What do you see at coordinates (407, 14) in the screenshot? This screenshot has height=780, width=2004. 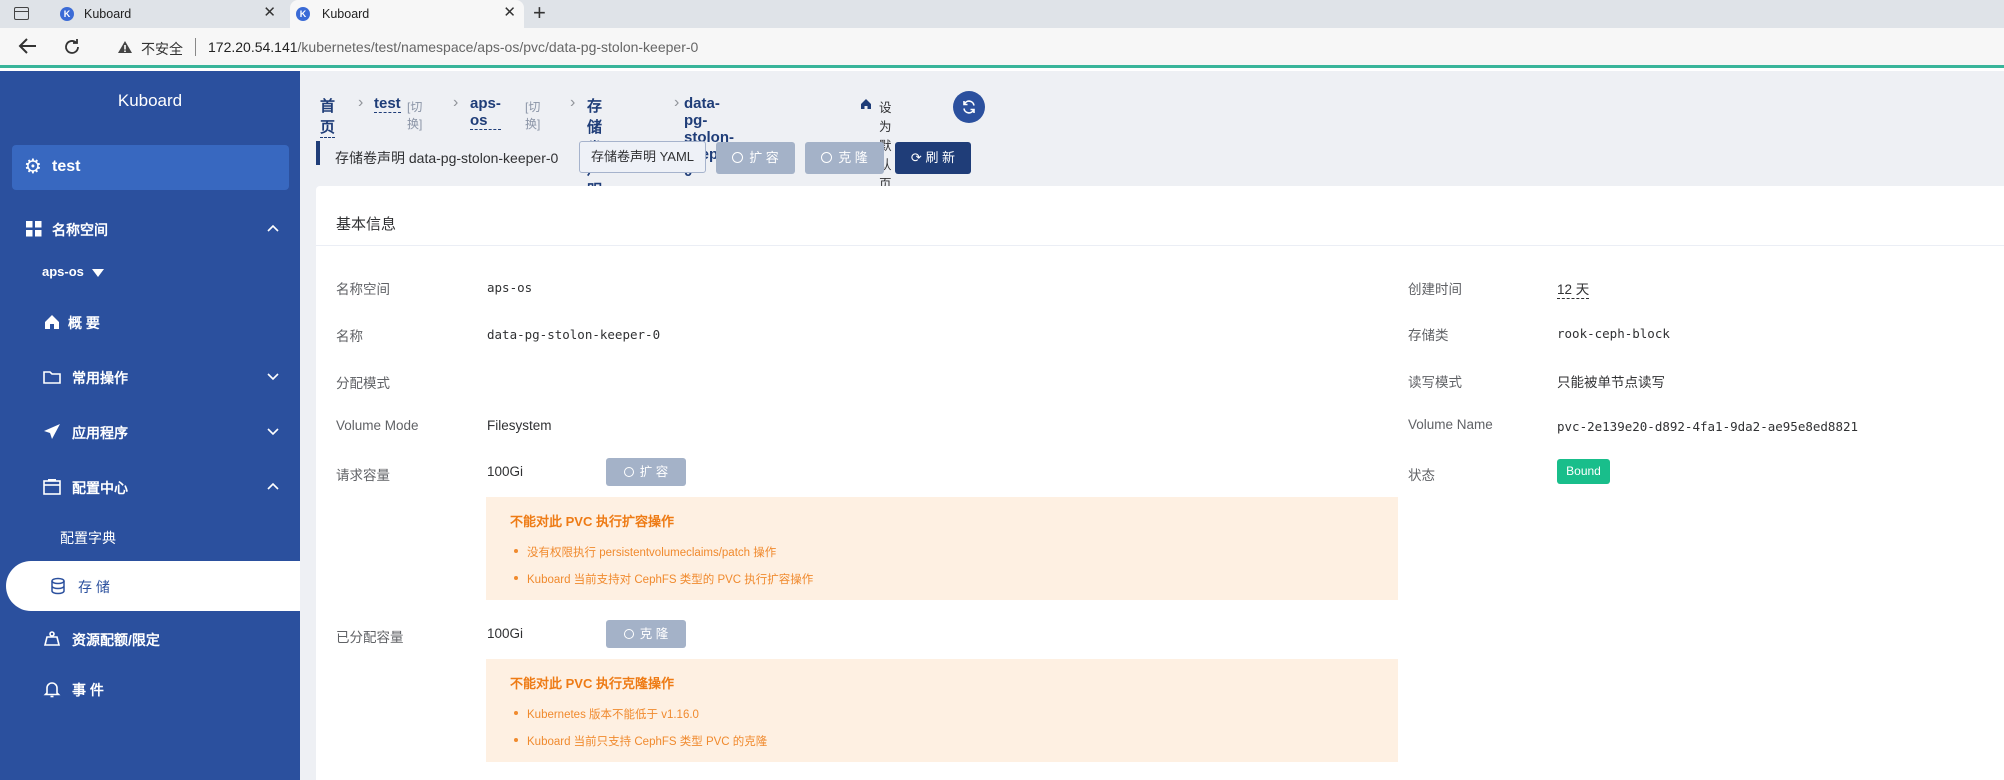 I see `browser-tab-2-active: K Kuboard ✕` at bounding box center [407, 14].